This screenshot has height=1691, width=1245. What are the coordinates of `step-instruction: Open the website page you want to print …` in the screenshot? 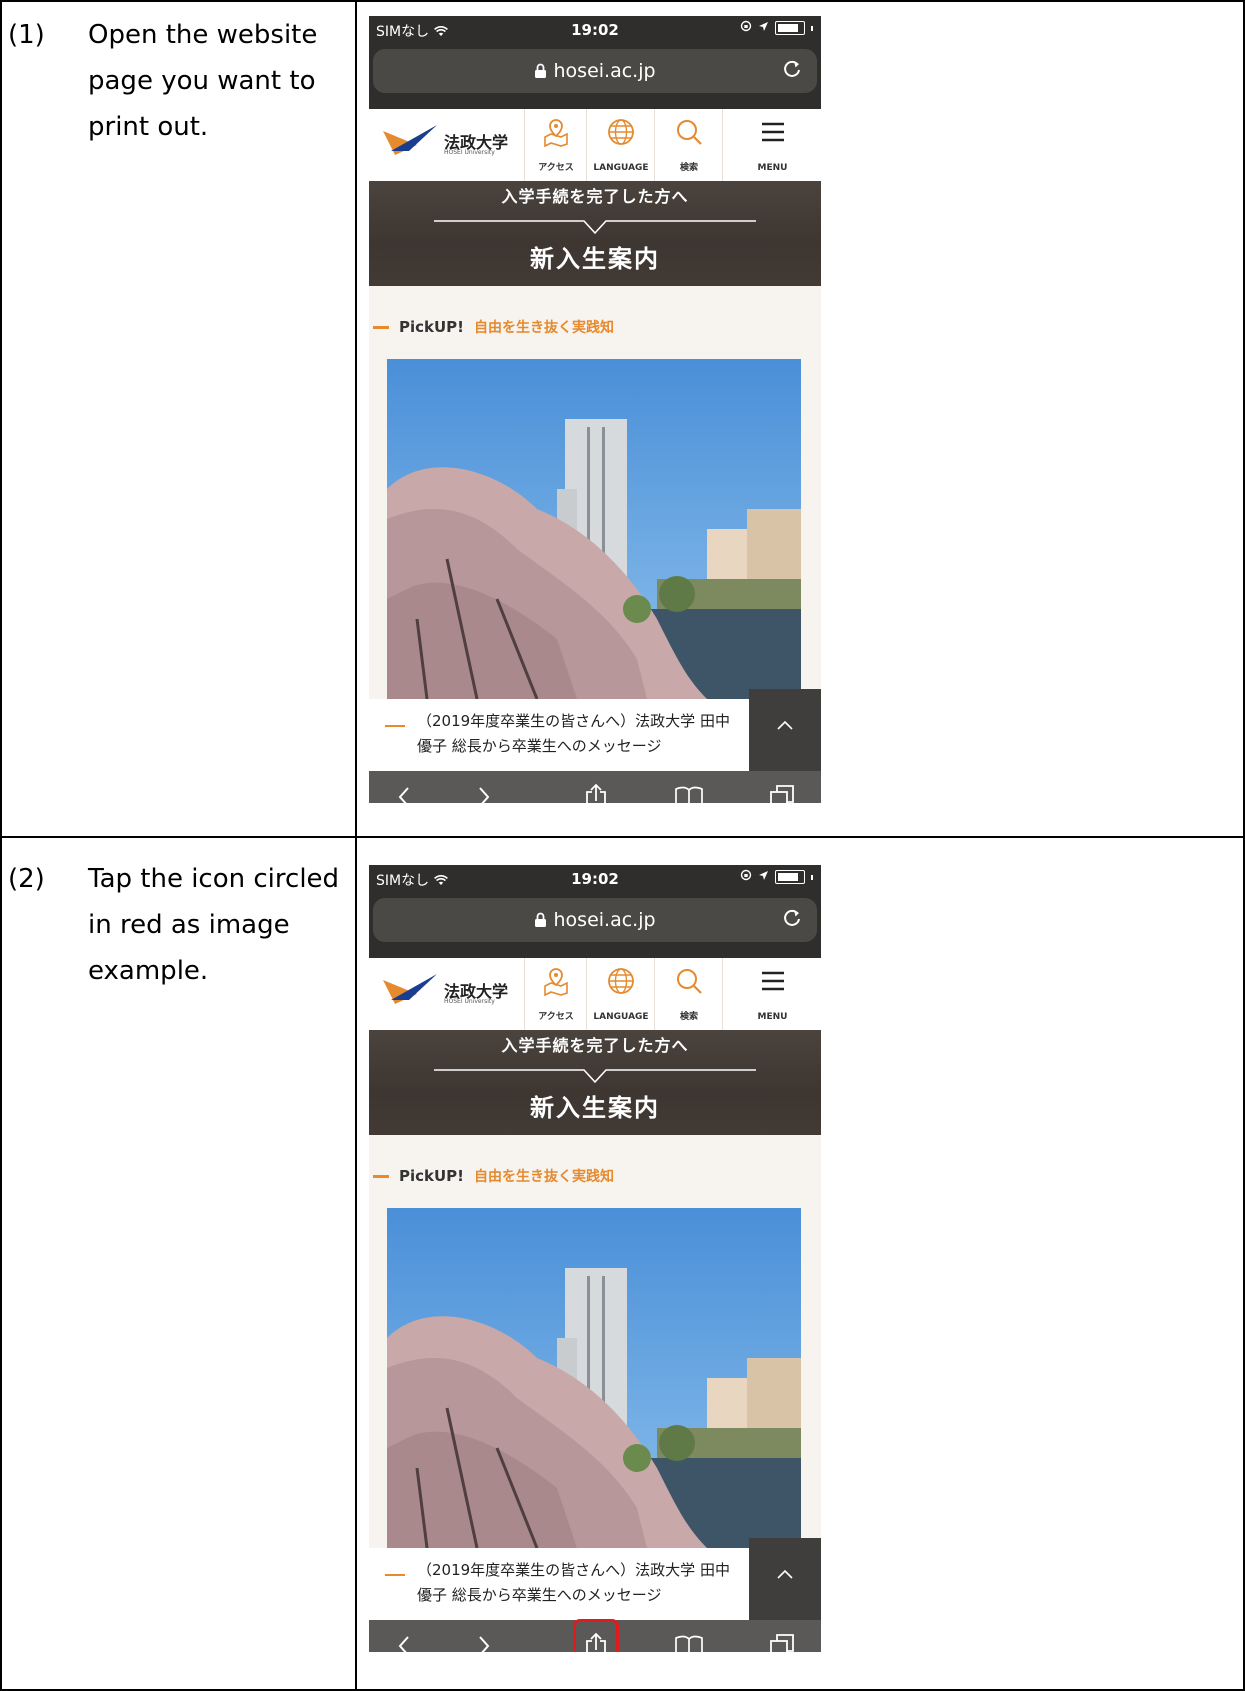 It's located at (203, 81).